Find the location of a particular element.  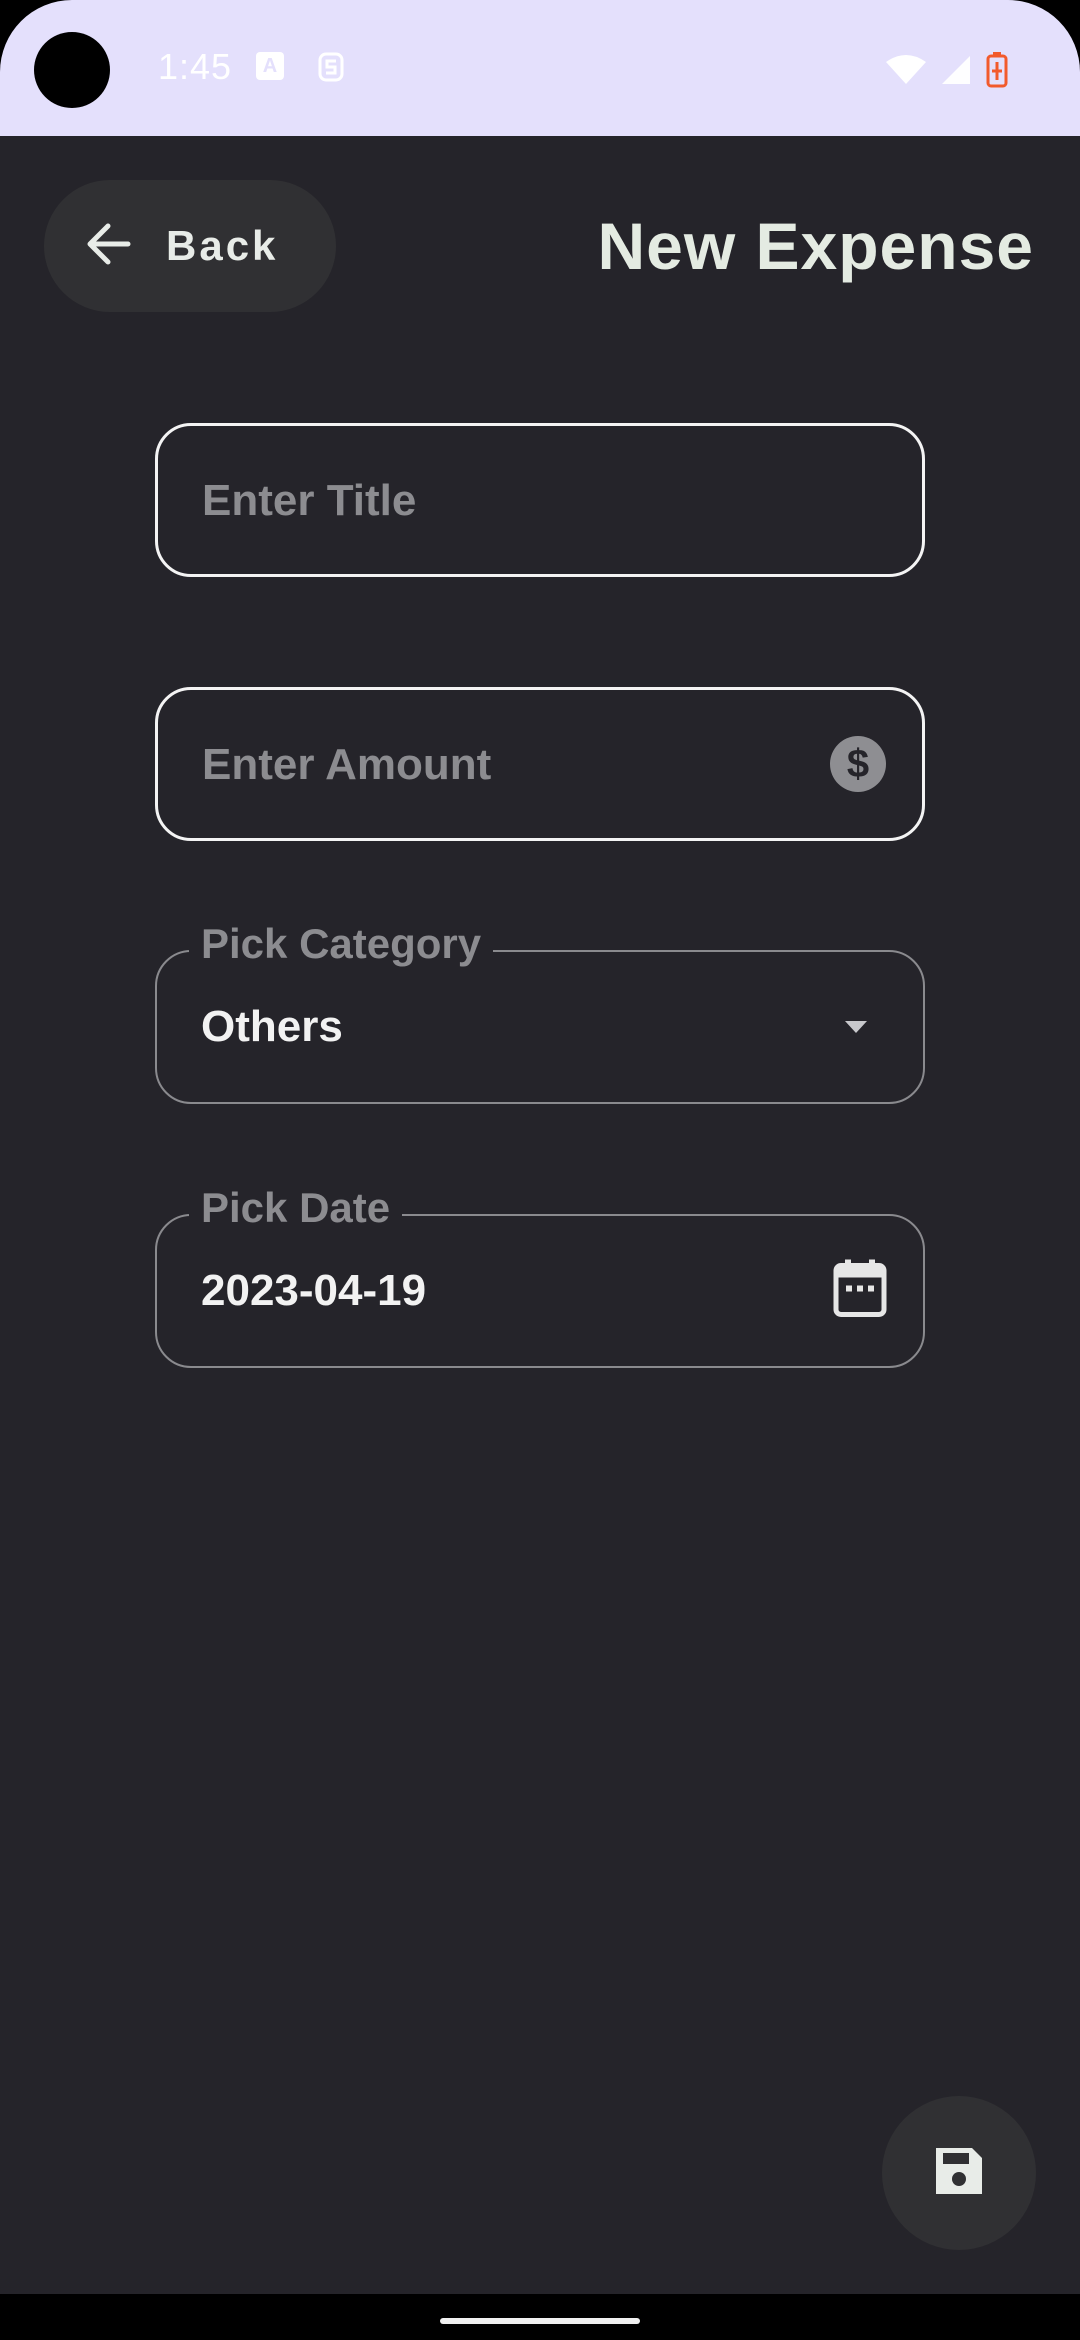

category-label: Pick Category is located at coordinates (341, 944).